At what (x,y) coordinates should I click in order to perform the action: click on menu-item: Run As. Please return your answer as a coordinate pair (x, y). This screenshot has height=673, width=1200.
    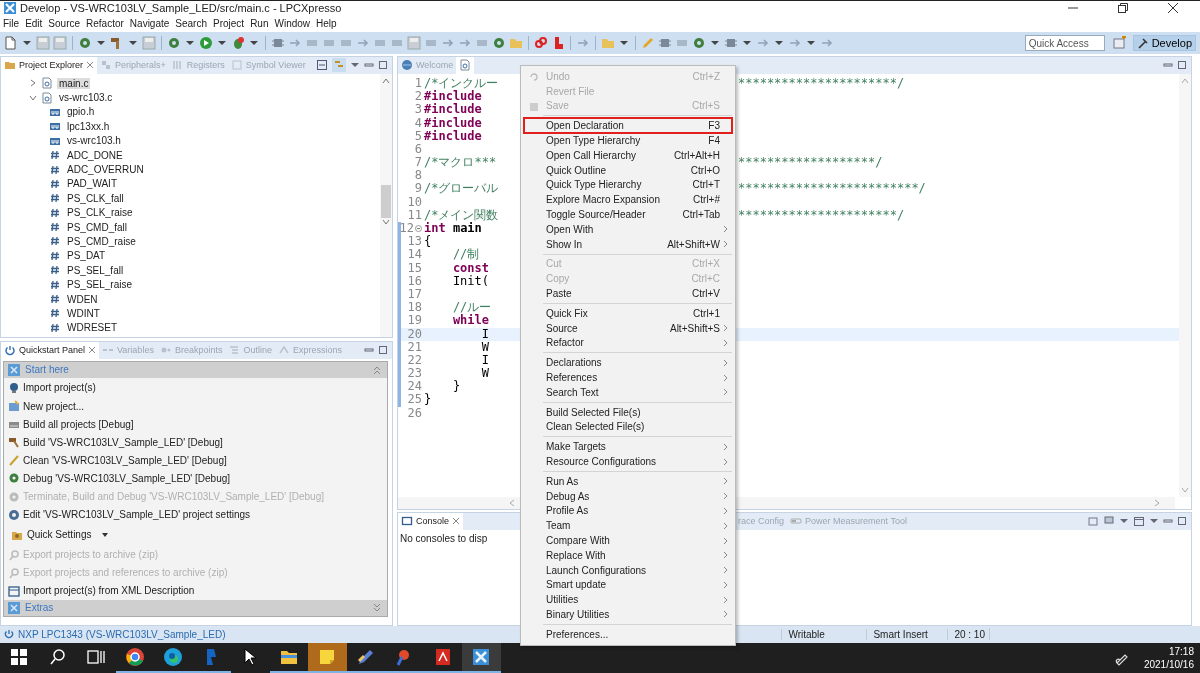
    Looking at the image, I should click on (628, 481).